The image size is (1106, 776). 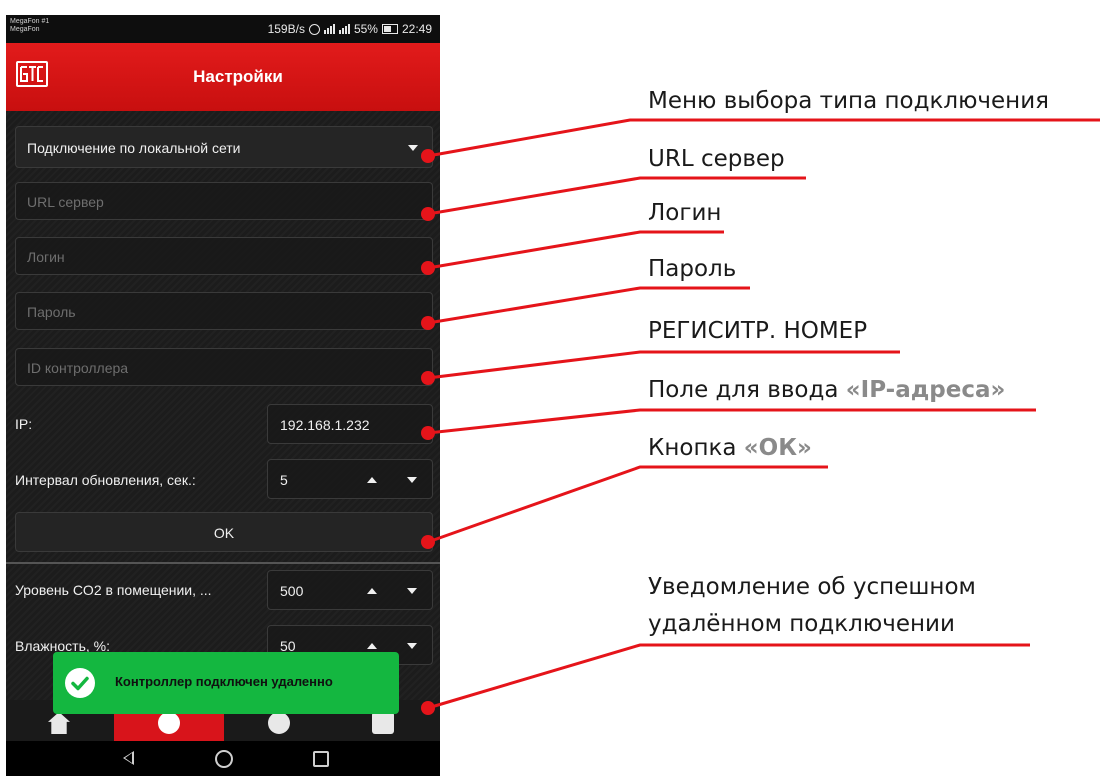 What do you see at coordinates (758, 331) in the screenshot?
I see `annotation-reg-number: РЕГИСИТР. НОМЕР` at bounding box center [758, 331].